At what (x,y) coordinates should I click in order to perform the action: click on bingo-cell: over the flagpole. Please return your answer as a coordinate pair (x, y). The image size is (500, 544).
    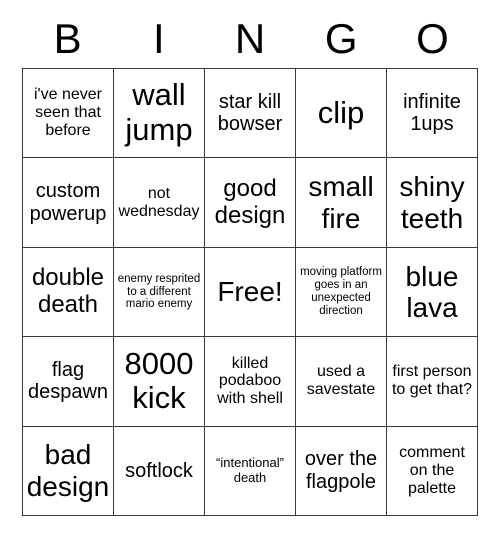
    Looking at the image, I should click on (341, 471).